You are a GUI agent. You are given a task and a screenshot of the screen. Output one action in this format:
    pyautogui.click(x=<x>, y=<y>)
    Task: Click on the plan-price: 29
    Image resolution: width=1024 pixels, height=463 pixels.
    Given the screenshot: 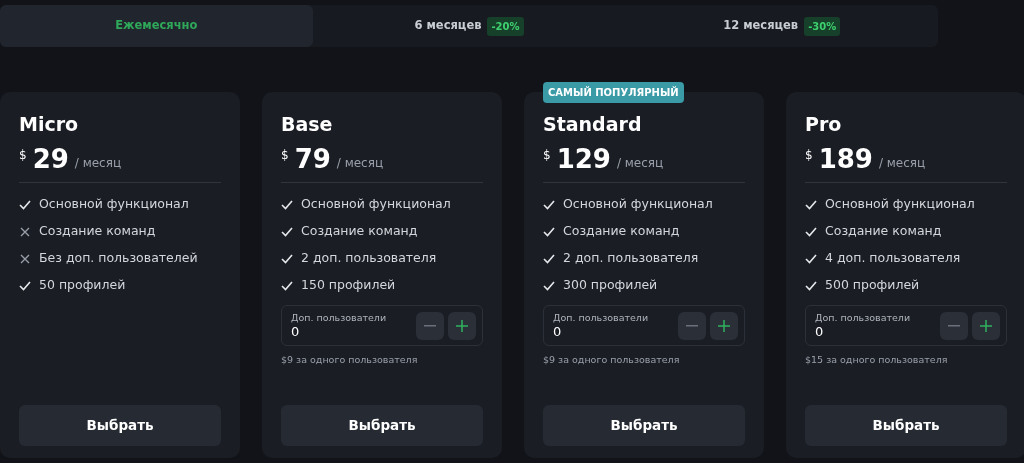 What is the action you would take?
    pyautogui.click(x=50, y=159)
    